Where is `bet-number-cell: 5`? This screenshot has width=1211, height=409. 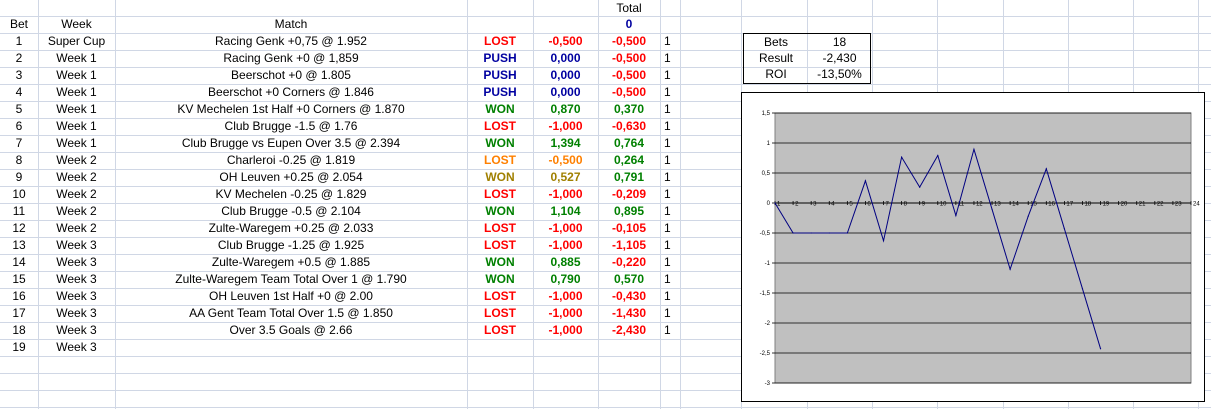
bet-number-cell: 5 is located at coordinates (19, 109).